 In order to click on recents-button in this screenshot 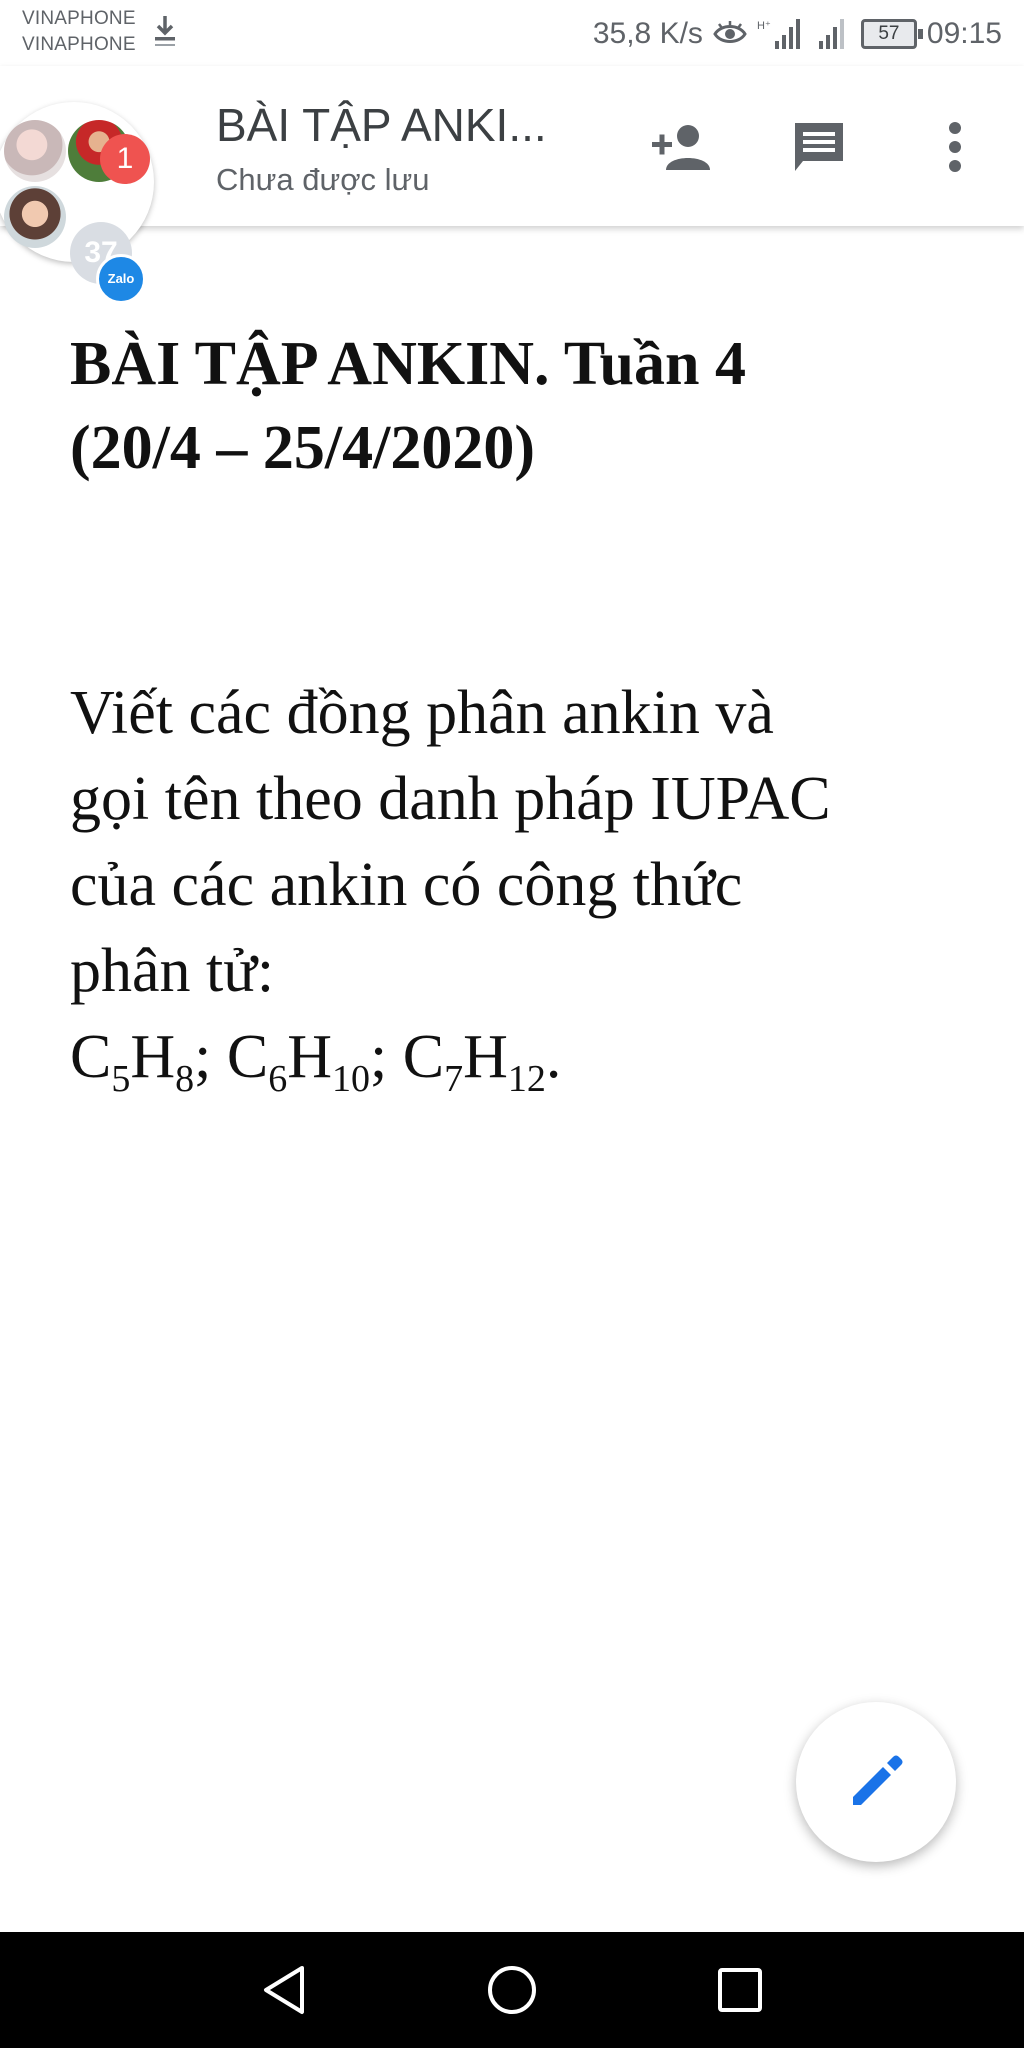, I will do `click(740, 1990)`.